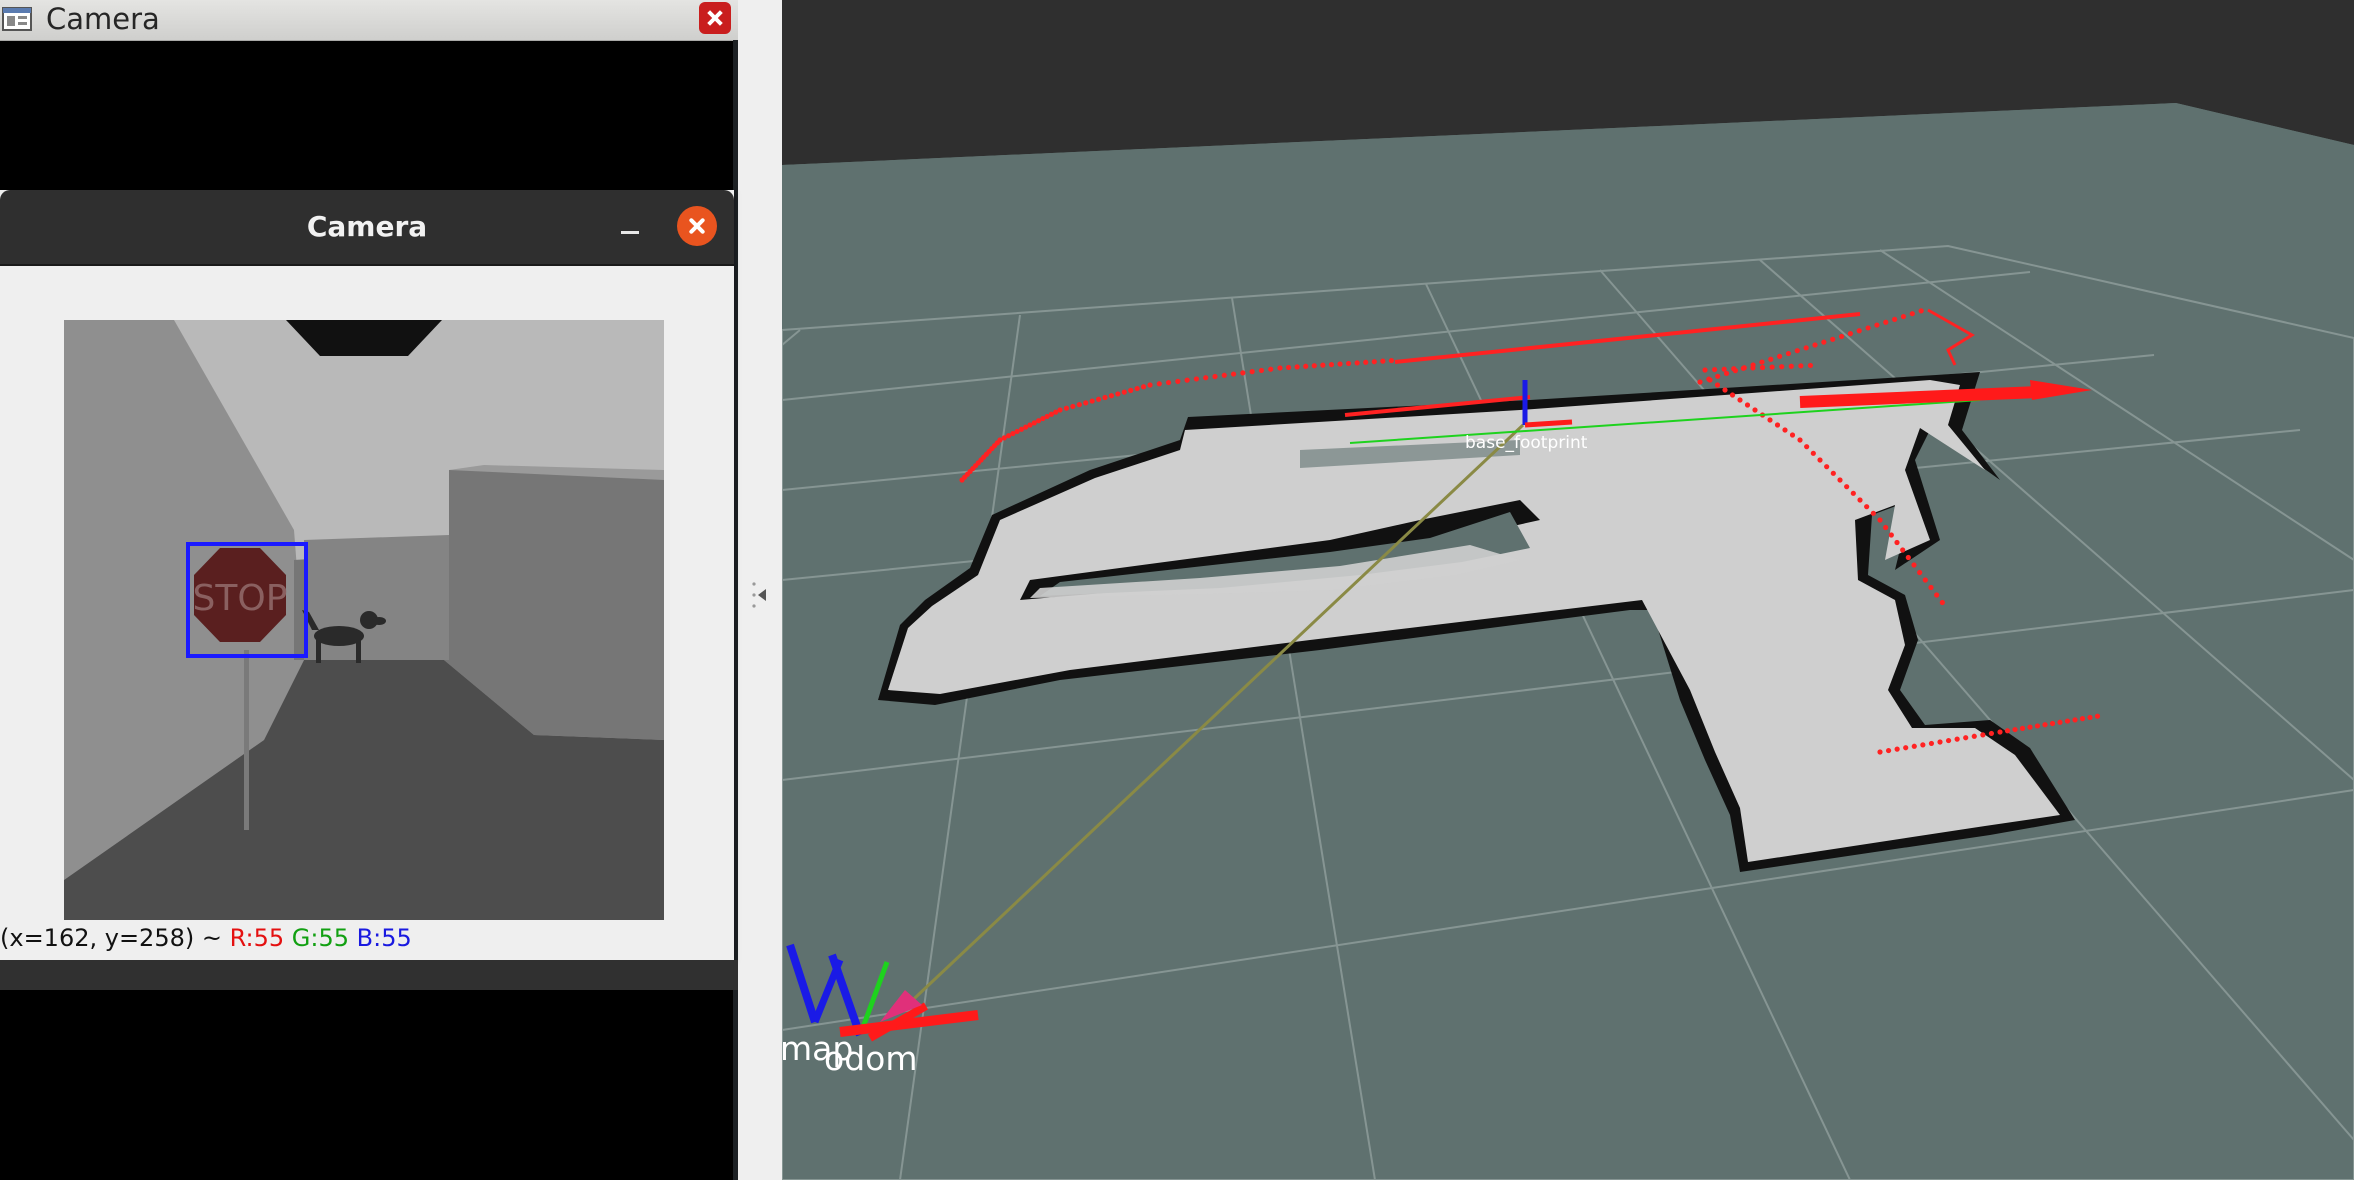  I want to click on camera-image: STOP, so click(364, 620).